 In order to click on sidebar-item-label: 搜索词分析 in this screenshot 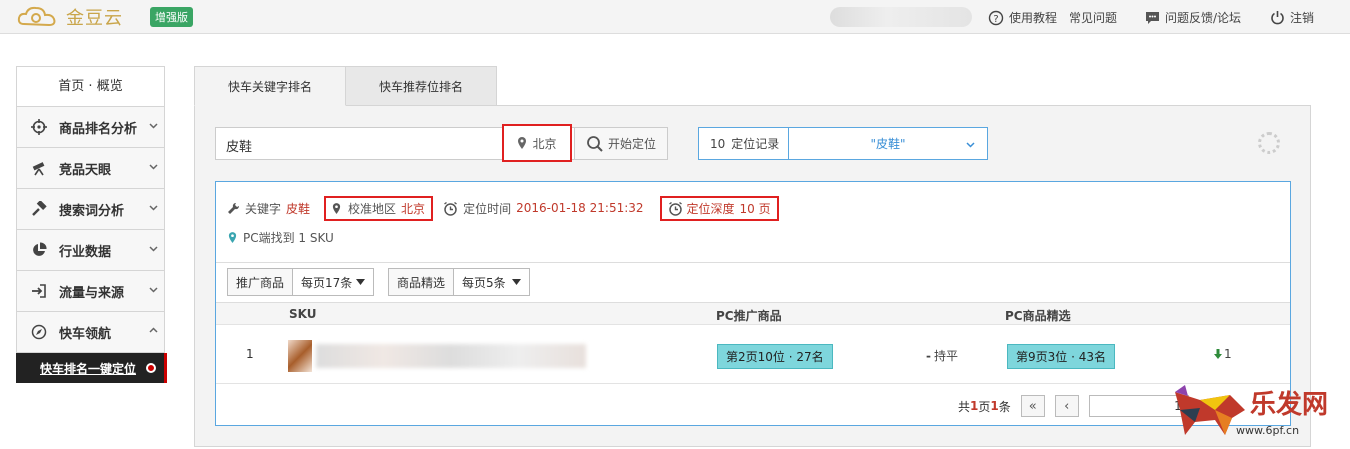, I will do `click(92, 211)`.